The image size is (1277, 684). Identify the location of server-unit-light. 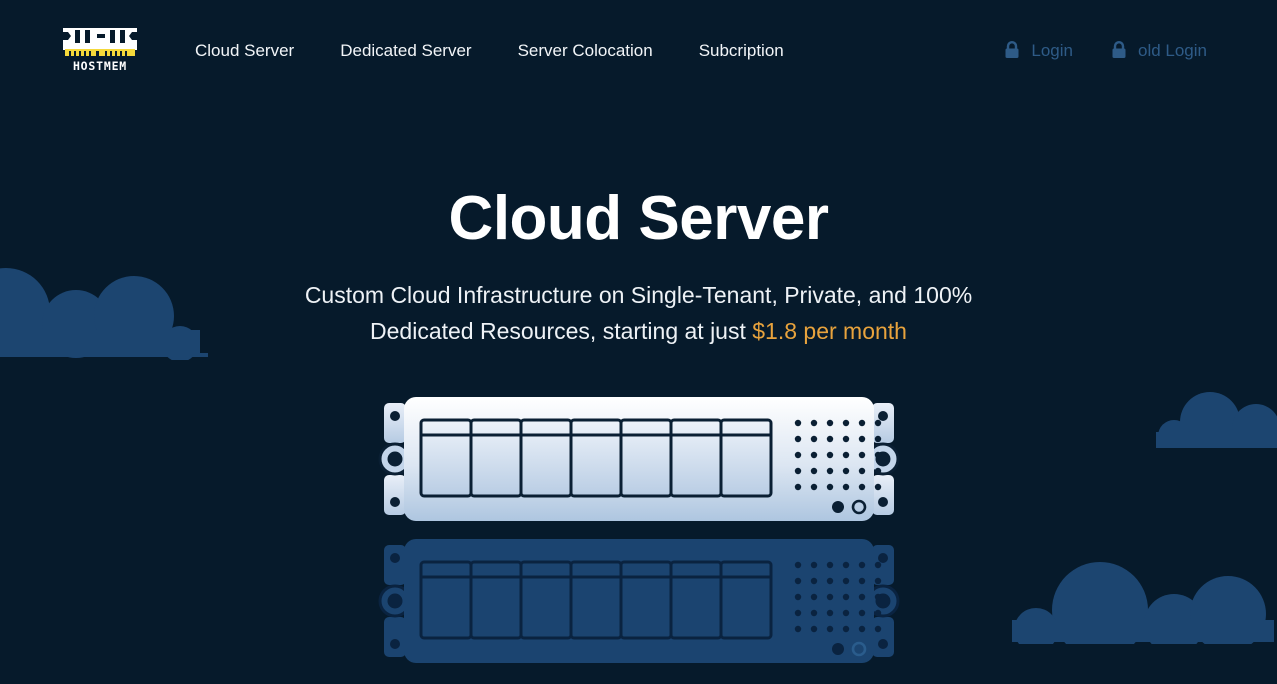
(638, 459).